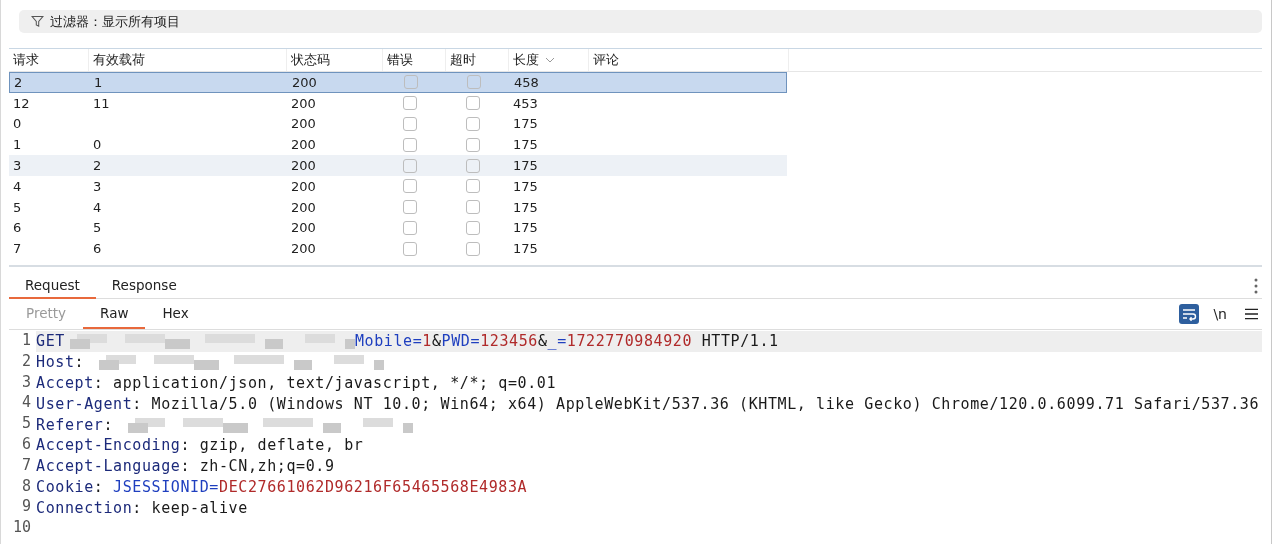  Describe the element at coordinates (689, 60) in the screenshot. I see `column-header: 评论` at that location.